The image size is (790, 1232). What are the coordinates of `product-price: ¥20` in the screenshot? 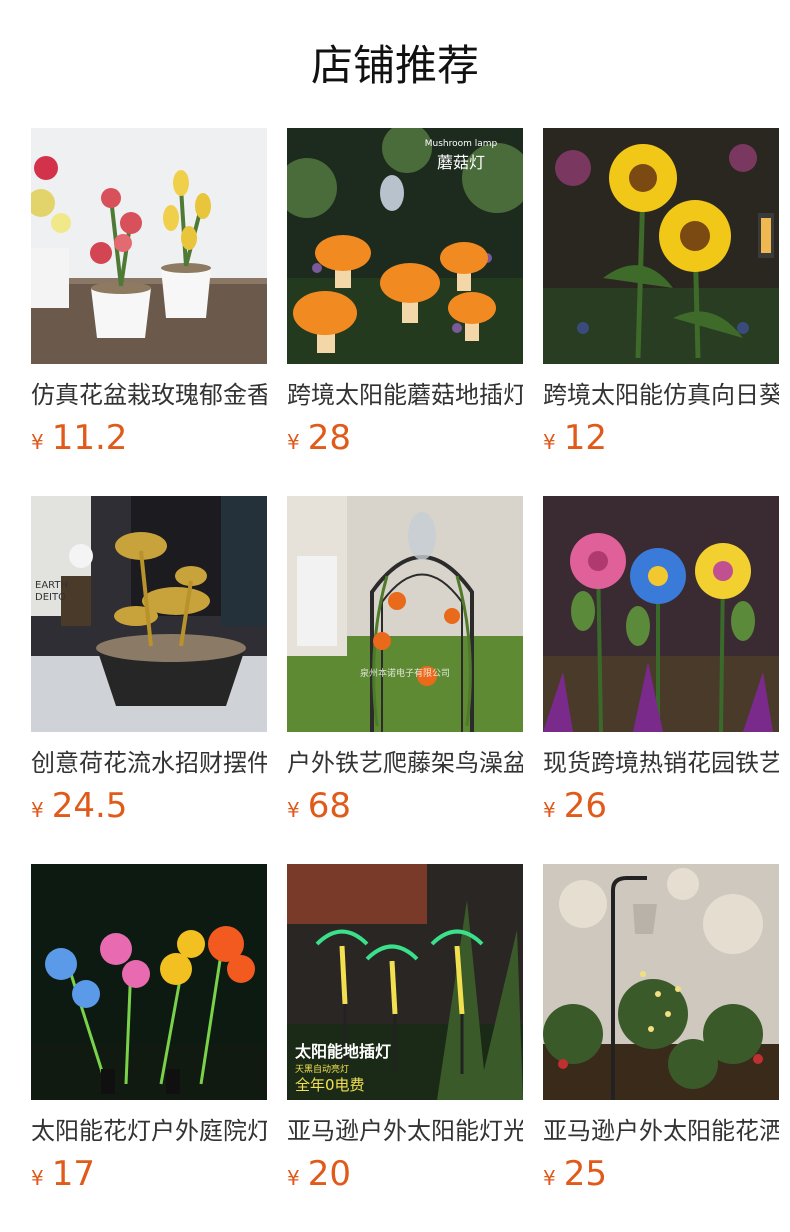 It's located at (319, 1174).